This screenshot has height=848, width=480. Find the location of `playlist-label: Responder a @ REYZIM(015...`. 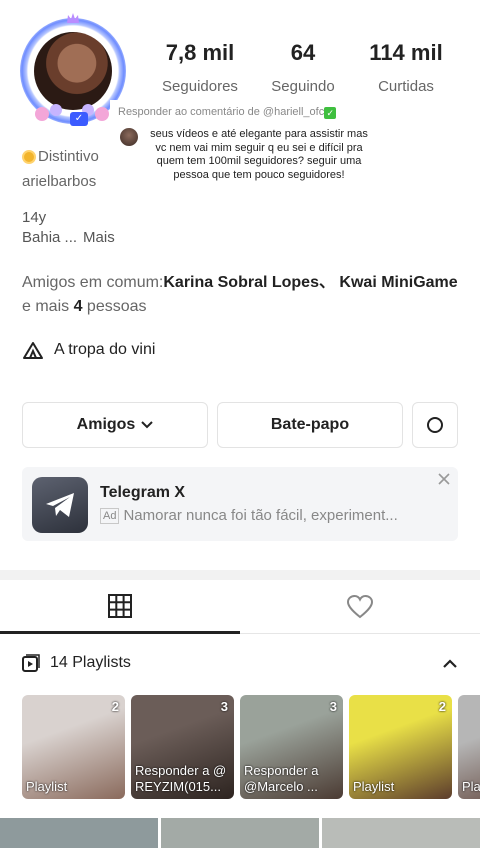

playlist-label: Responder a @ REYZIM(015... is located at coordinates (181, 778).